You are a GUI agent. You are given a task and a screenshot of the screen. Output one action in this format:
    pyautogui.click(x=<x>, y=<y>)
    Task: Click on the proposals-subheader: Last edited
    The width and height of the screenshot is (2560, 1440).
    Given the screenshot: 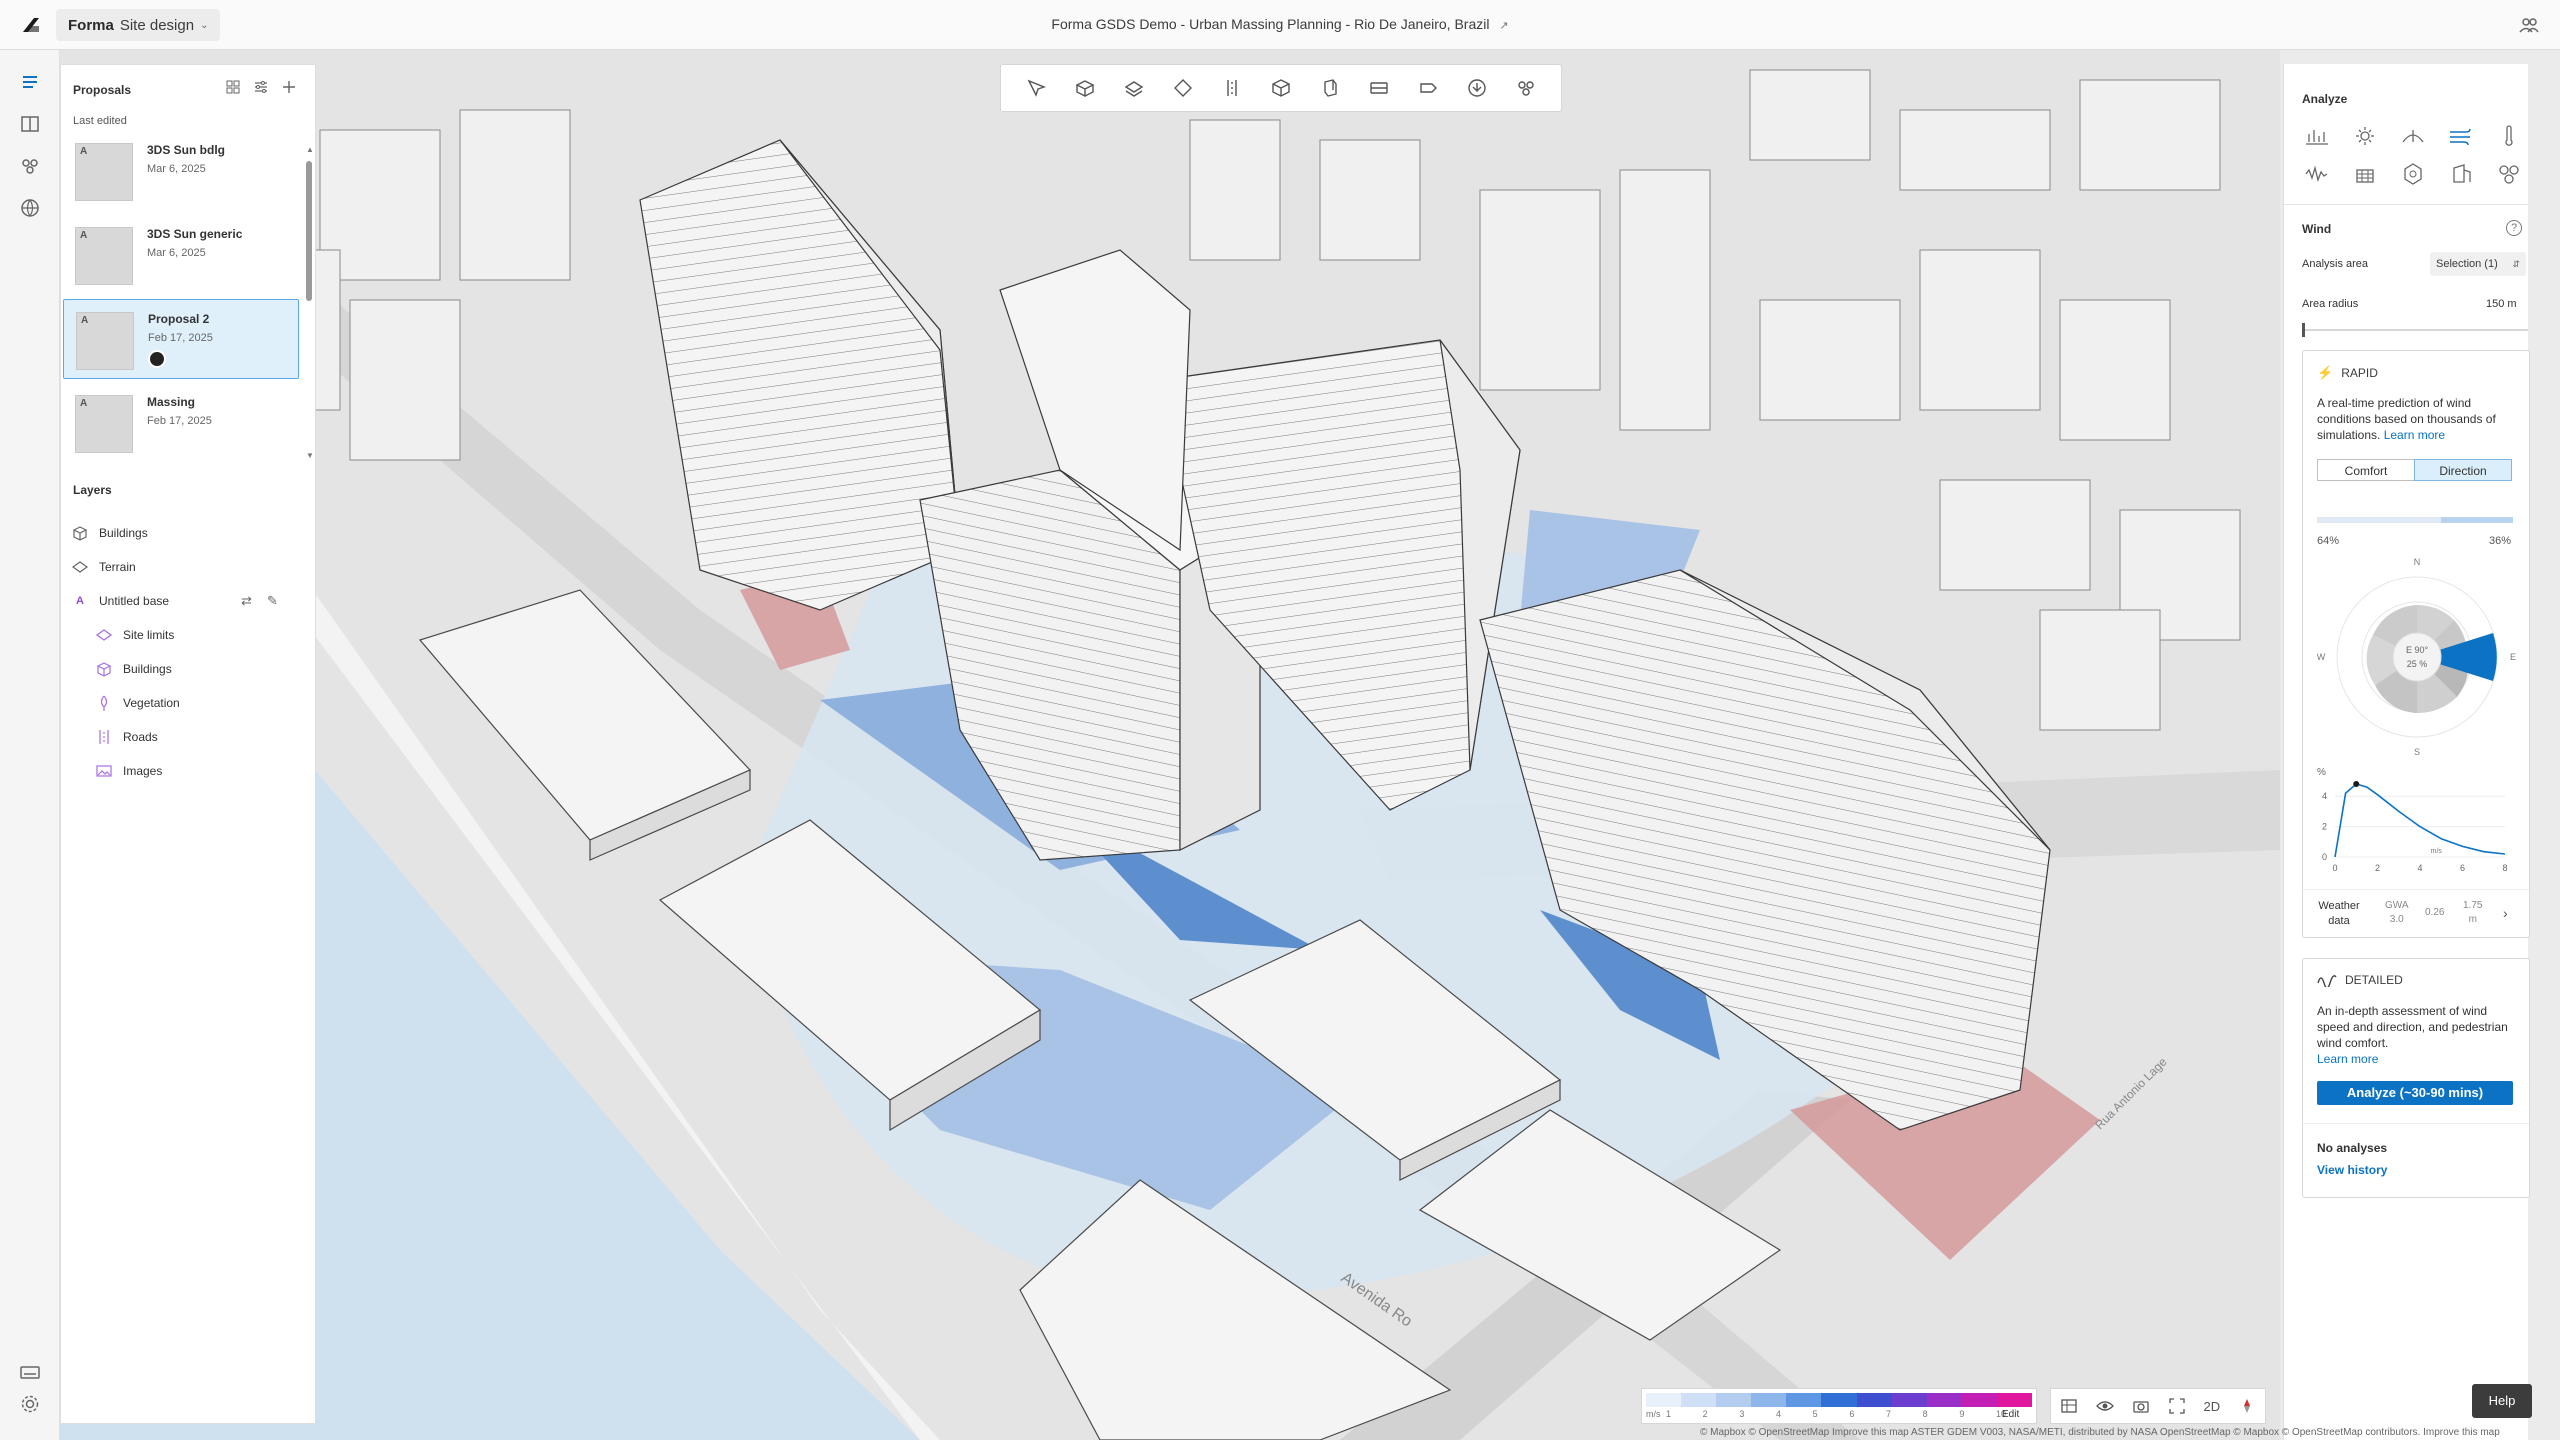 What is the action you would take?
    pyautogui.click(x=100, y=121)
    